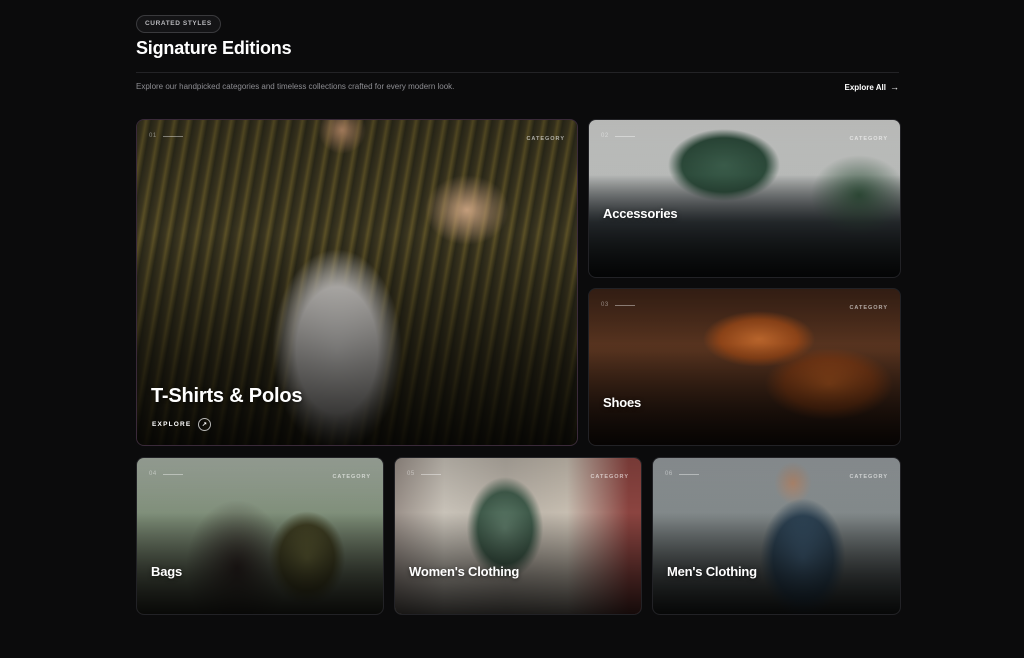 Image resolution: width=1024 pixels, height=658 pixels. Describe the element at coordinates (172, 424) in the screenshot. I see `explore-label: EXPLORE` at that location.